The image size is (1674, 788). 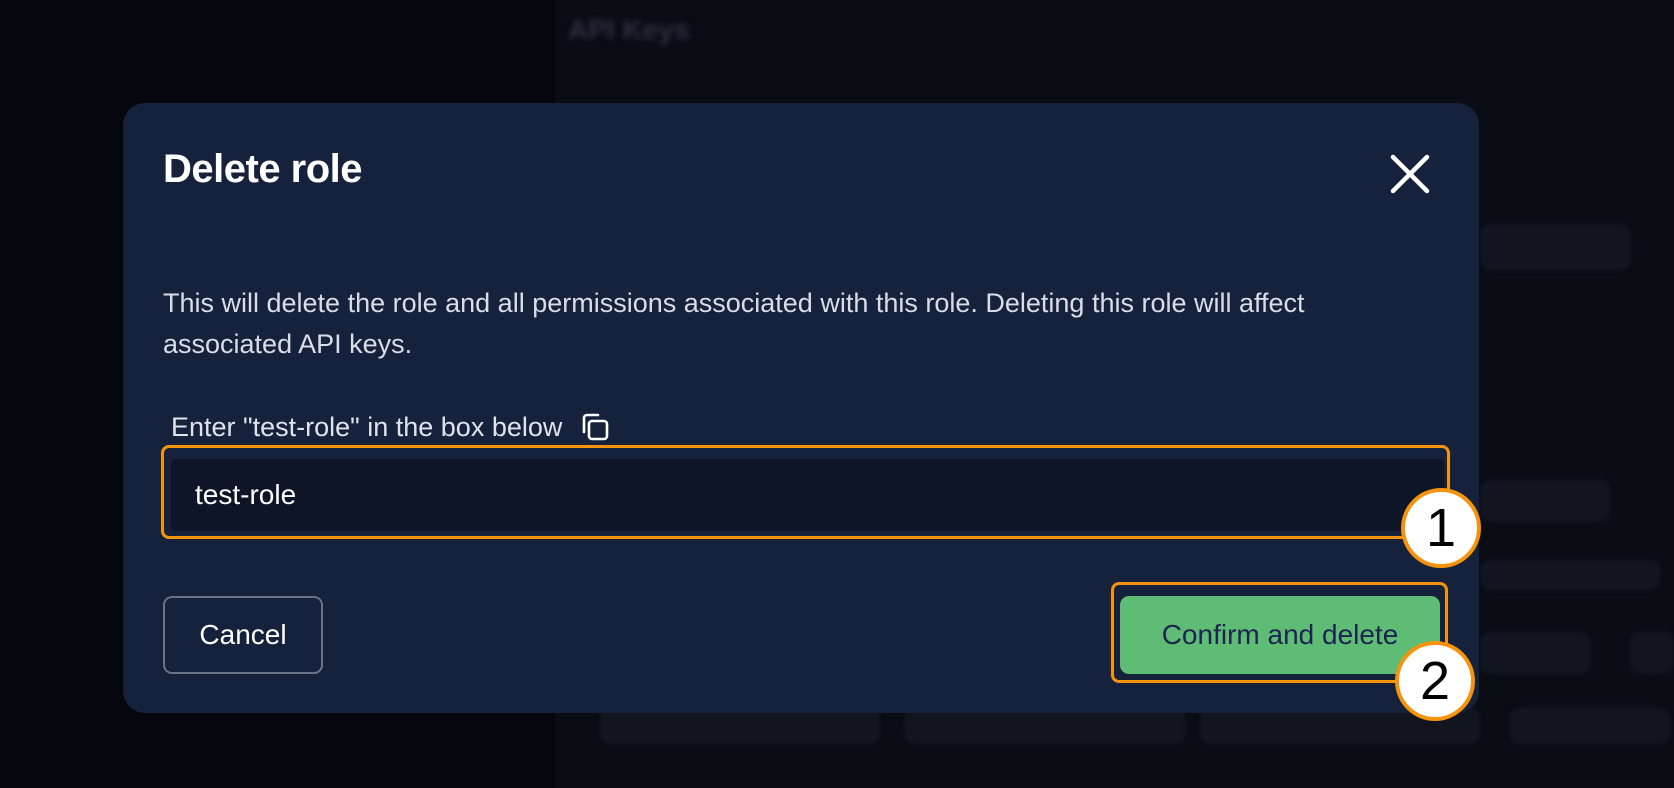 I want to click on copy-icon-graphic, so click(x=596, y=427).